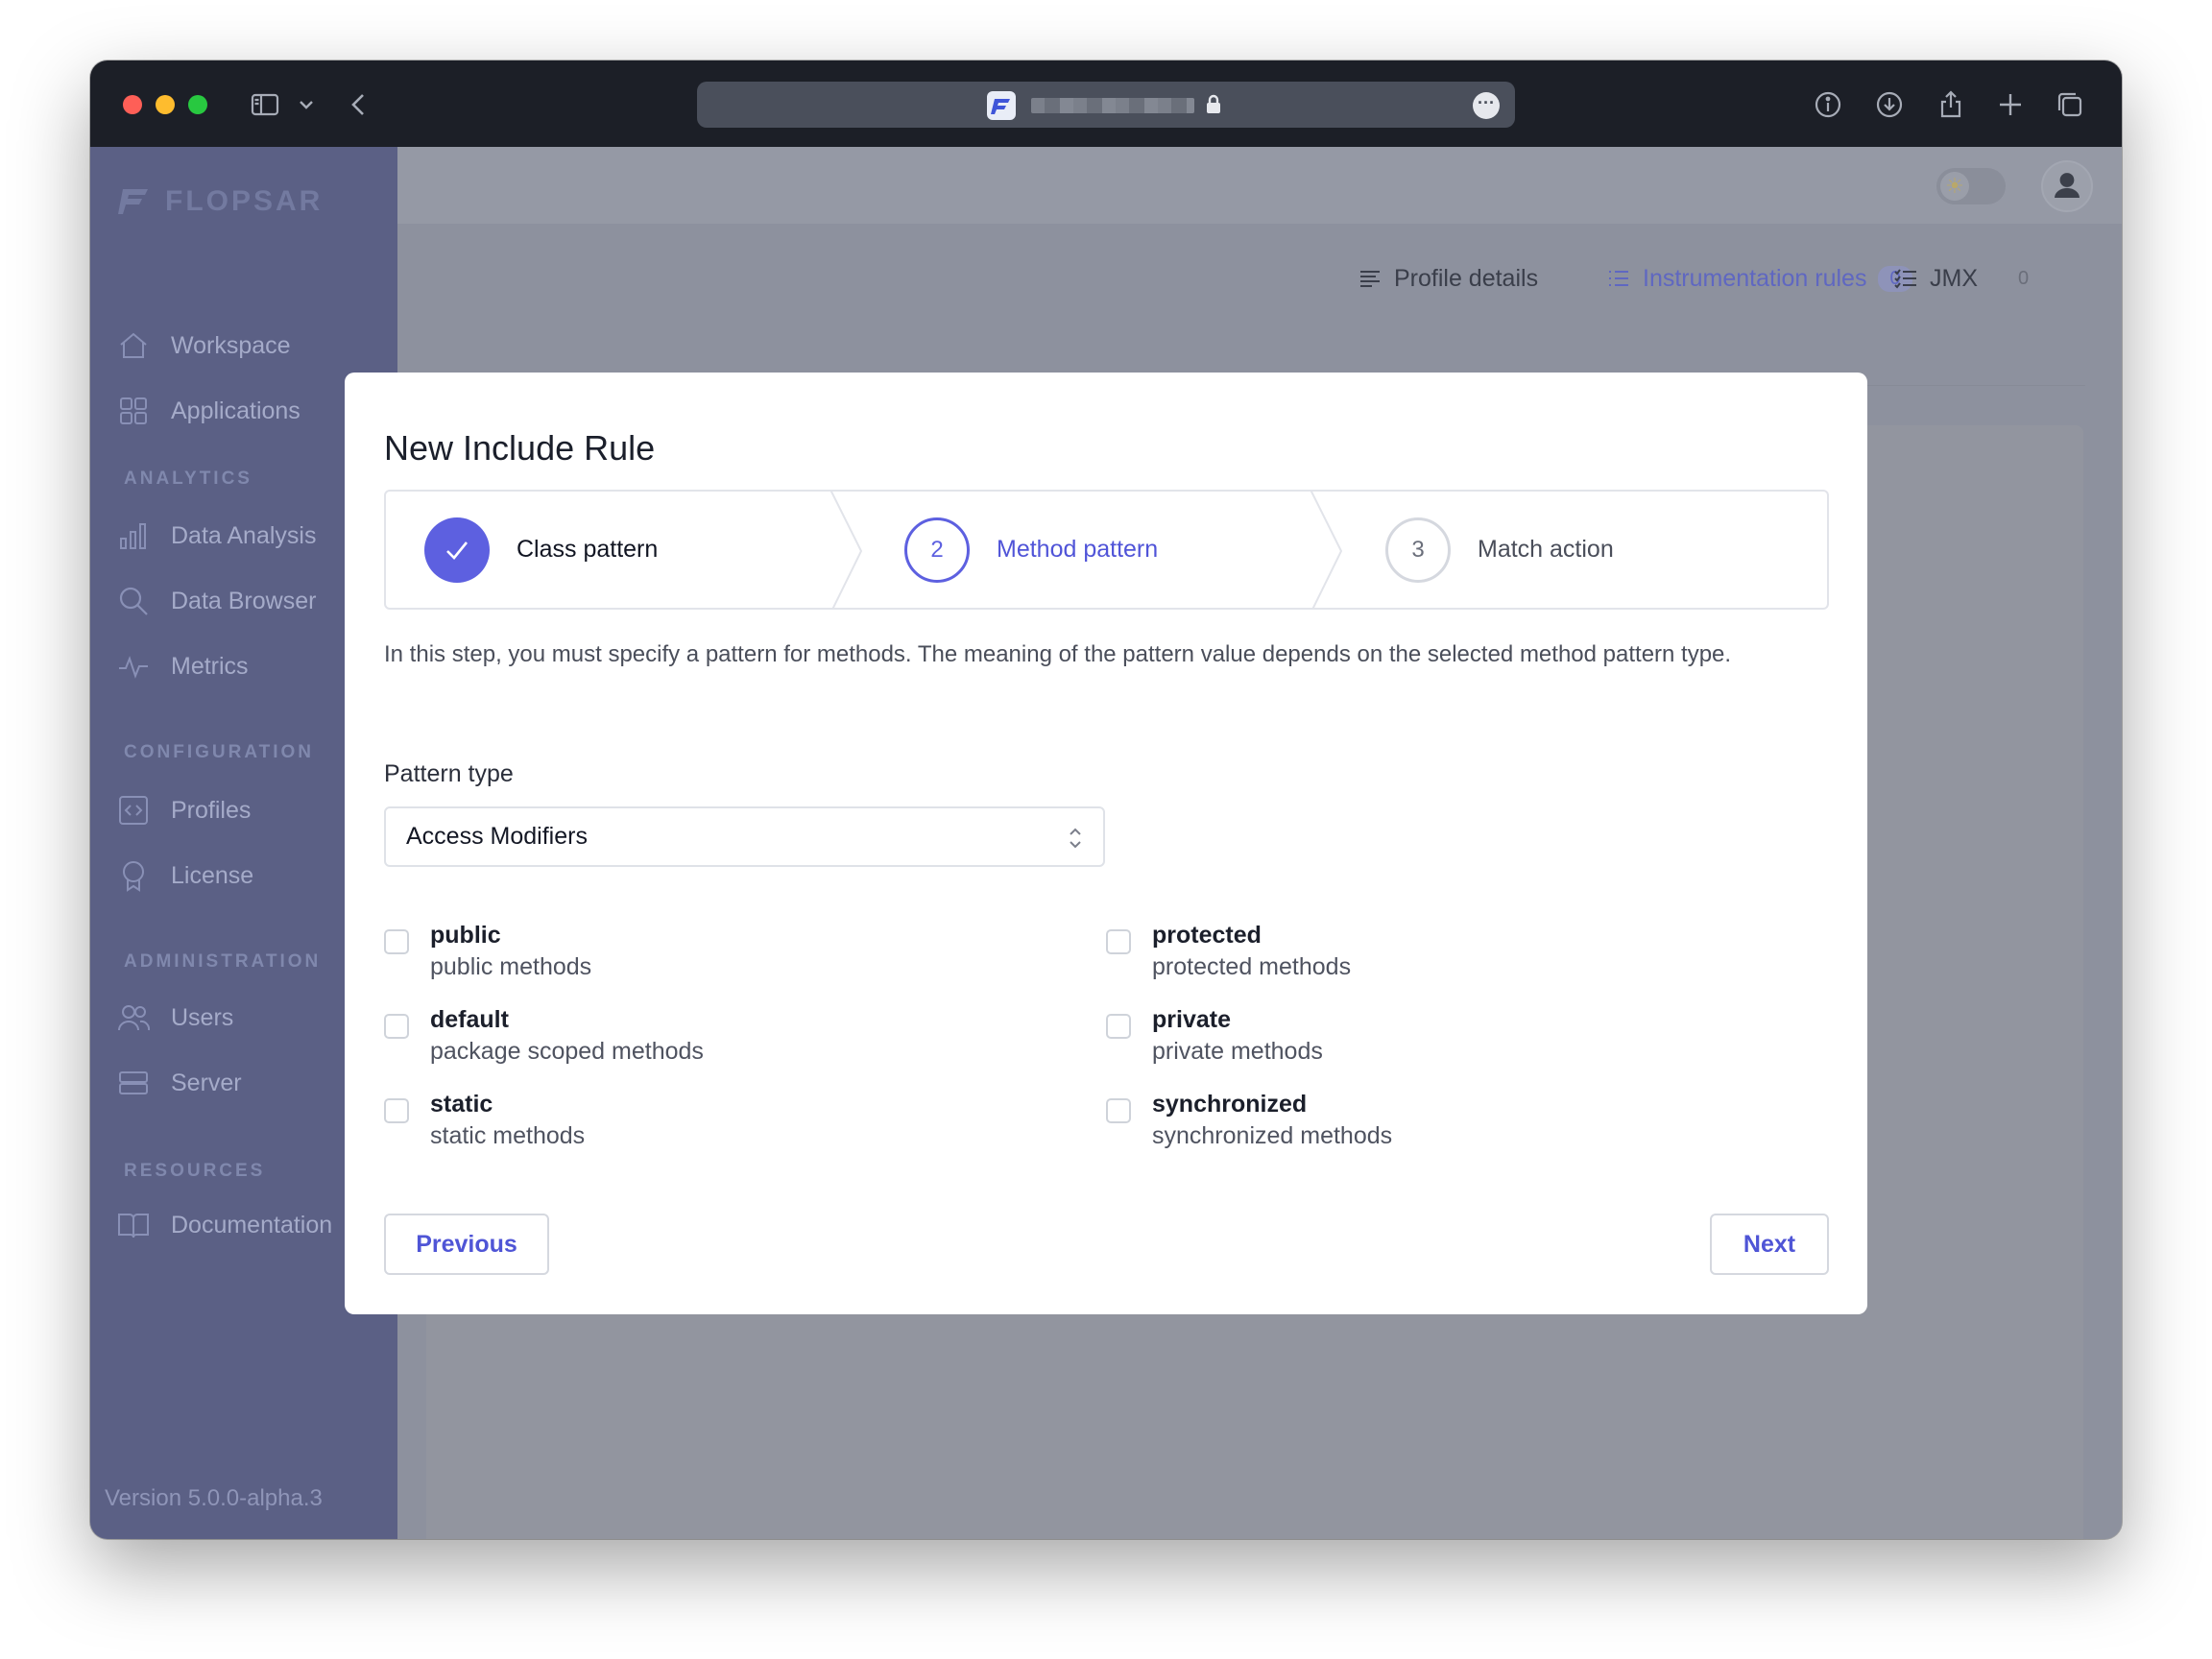 This screenshot has width=2212, height=1659. What do you see at coordinates (223, 961) in the screenshot?
I see `sidebar-section-administration: ADMINISTRATION` at bounding box center [223, 961].